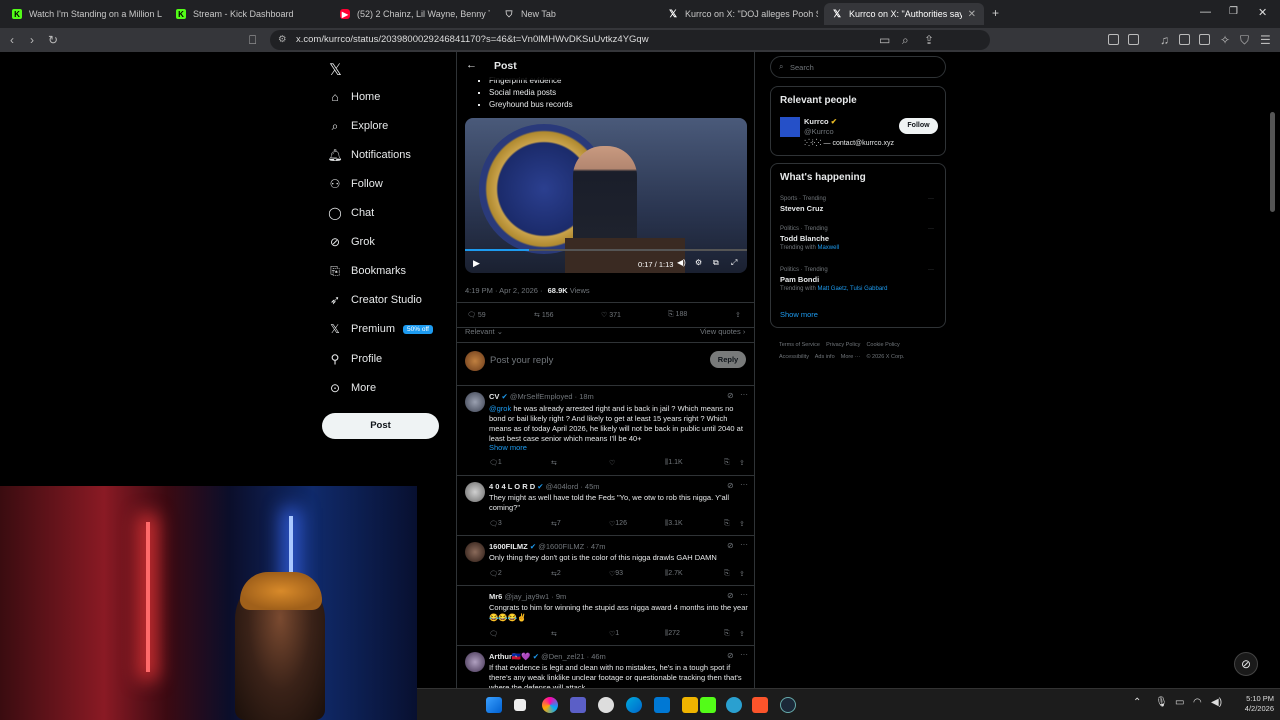 This screenshot has height=720, width=1280. I want to click on site-info-icon: ⚙, so click(282, 40).